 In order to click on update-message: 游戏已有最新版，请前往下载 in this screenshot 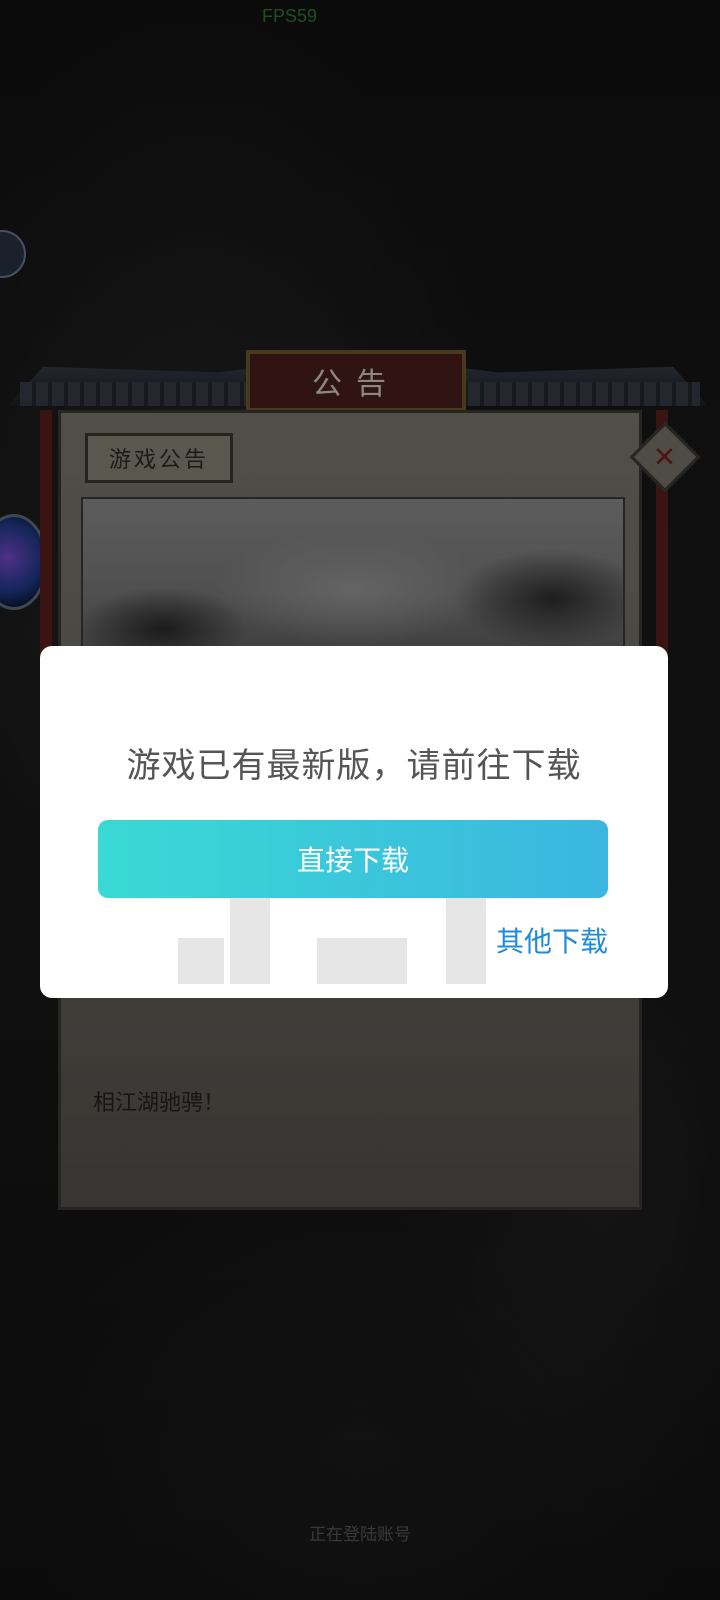, I will do `click(354, 766)`.